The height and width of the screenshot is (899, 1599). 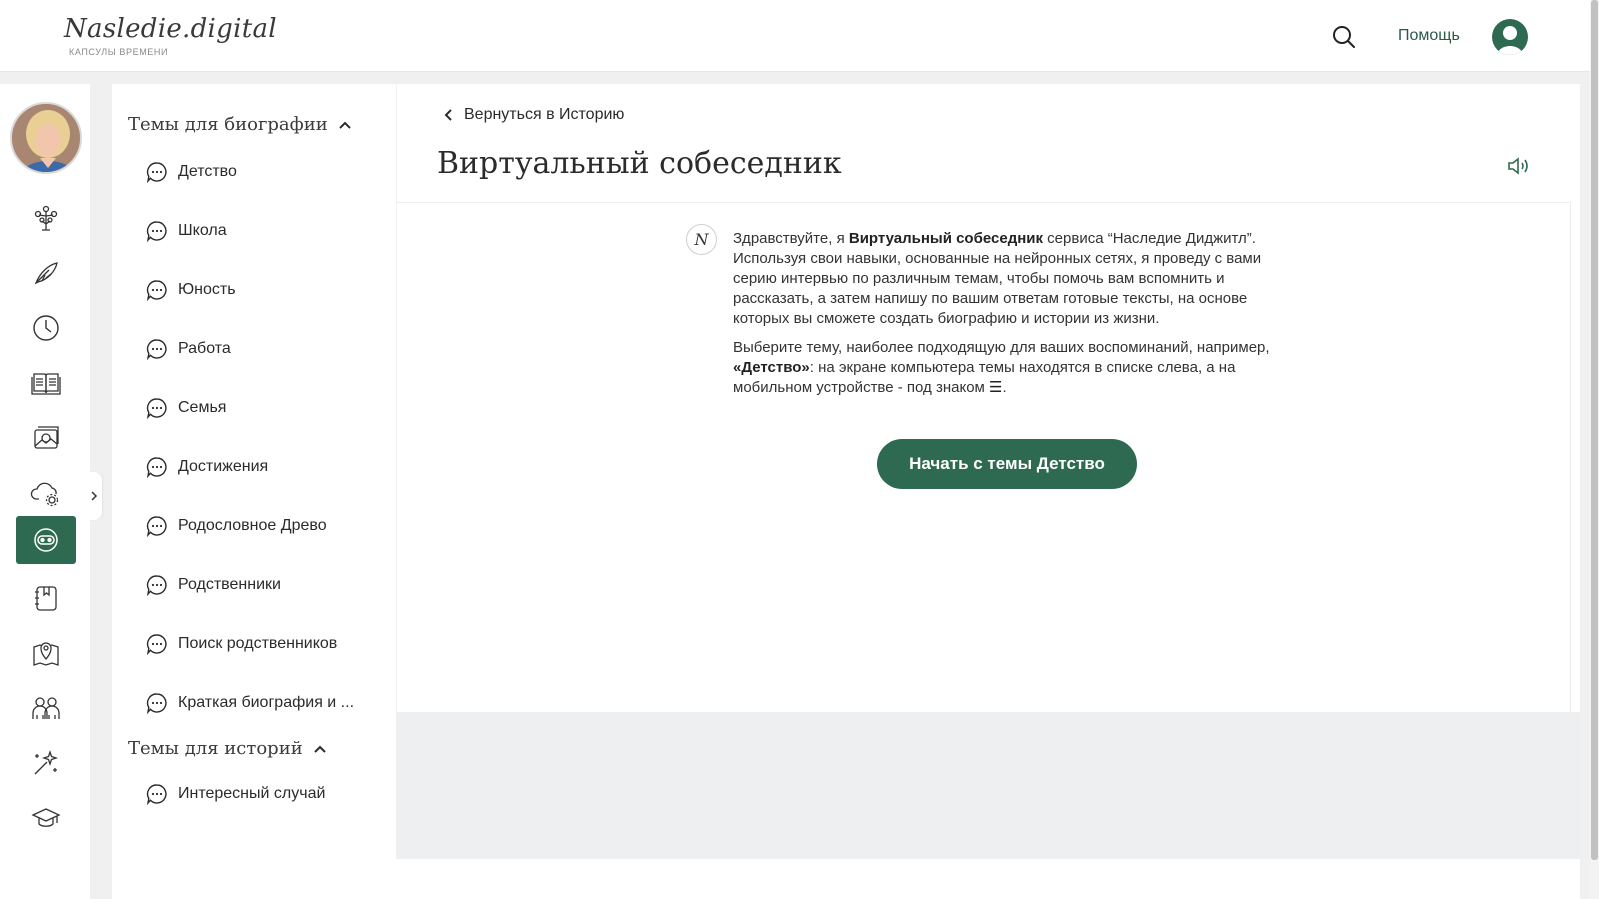 What do you see at coordinates (46, 653) in the screenshot?
I see `map-pin-icon` at bounding box center [46, 653].